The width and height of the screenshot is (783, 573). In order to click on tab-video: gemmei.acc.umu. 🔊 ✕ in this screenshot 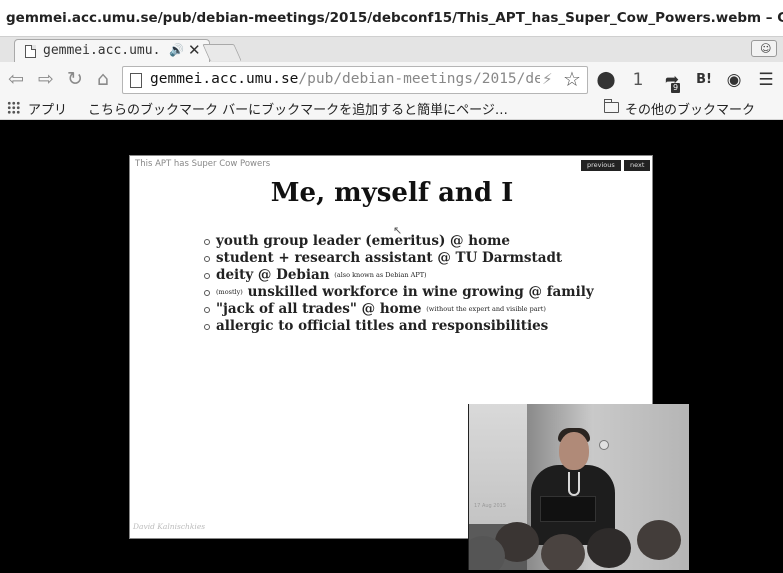, I will do `click(112, 51)`.